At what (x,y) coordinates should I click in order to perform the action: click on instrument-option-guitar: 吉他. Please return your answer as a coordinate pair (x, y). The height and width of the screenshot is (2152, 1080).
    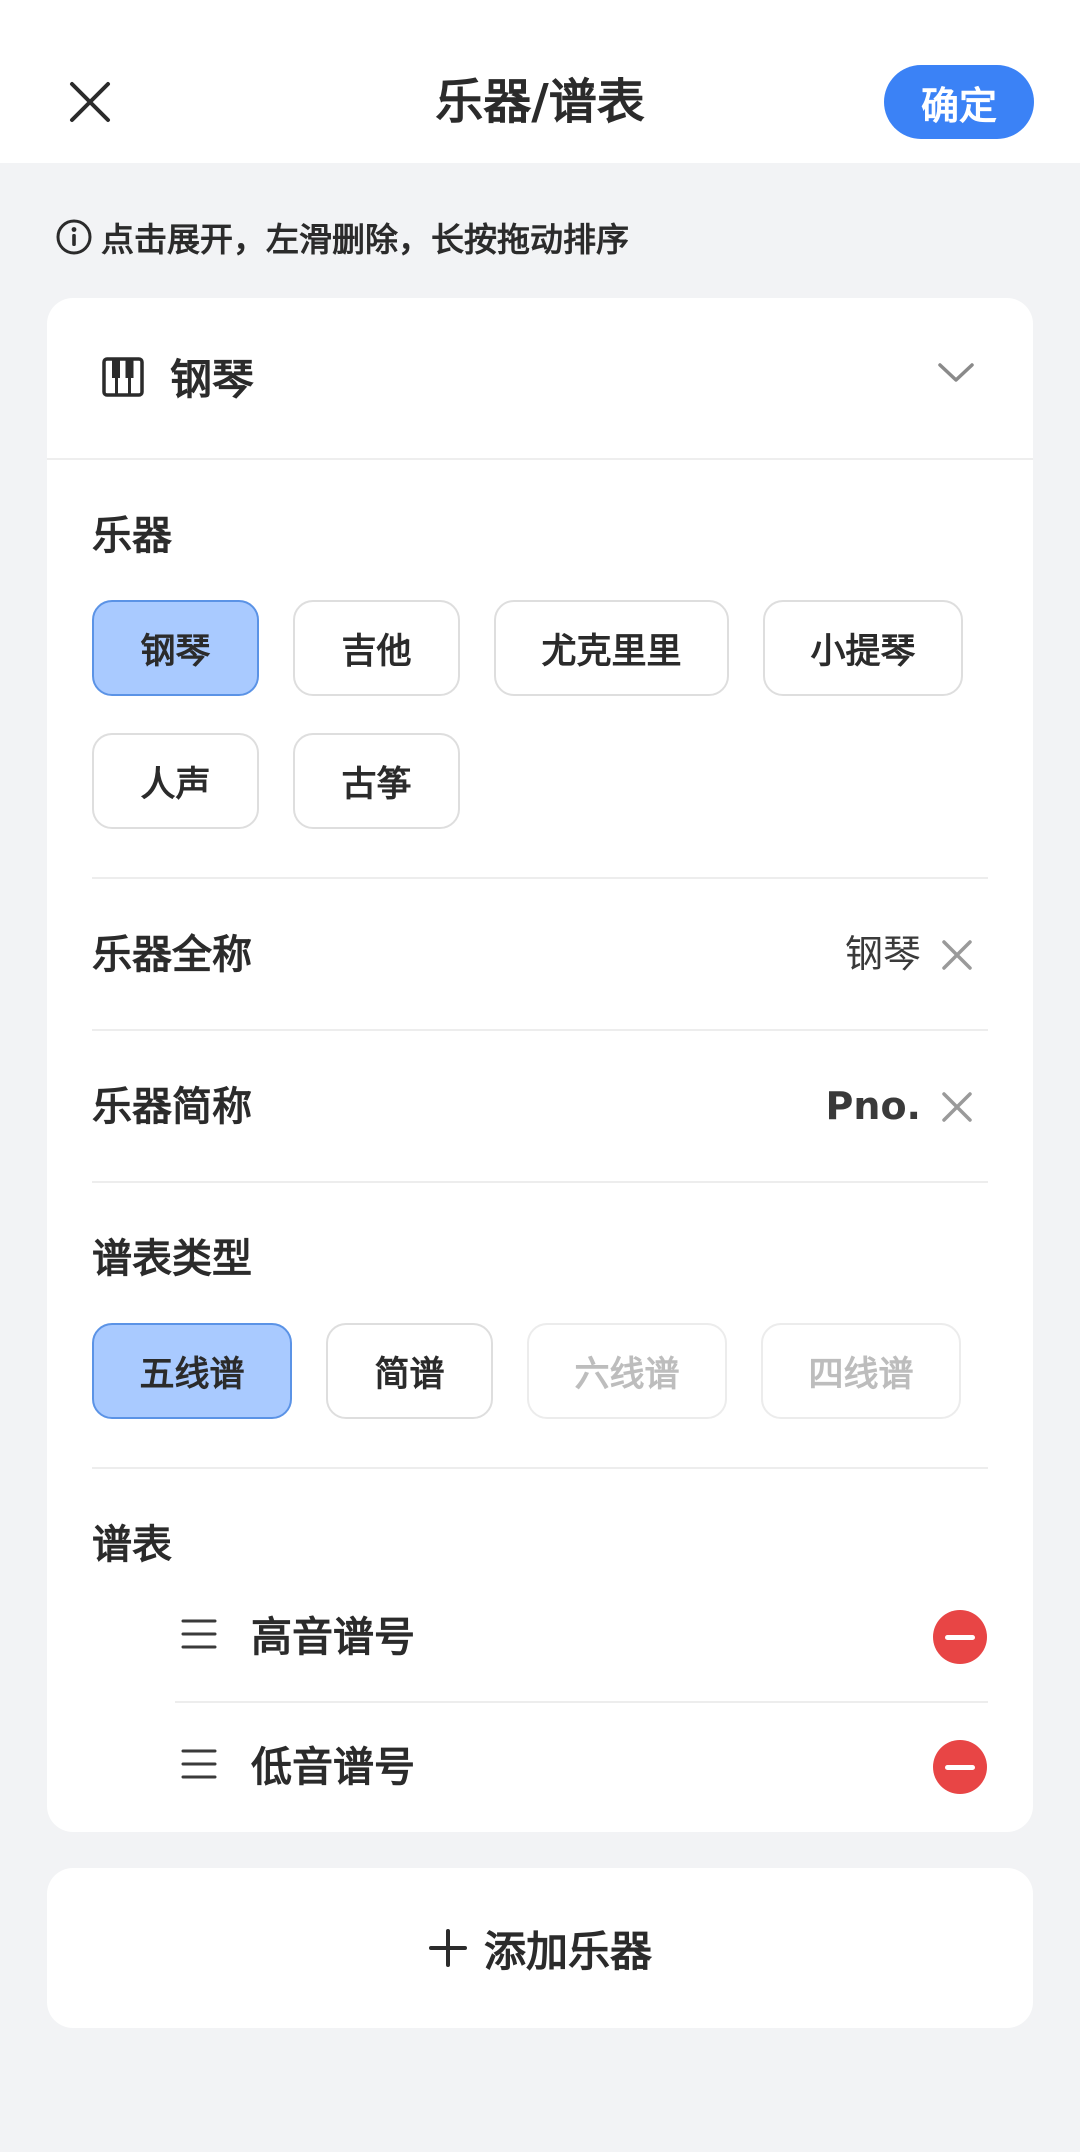
    Looking at the image, I should click on (376, 648).